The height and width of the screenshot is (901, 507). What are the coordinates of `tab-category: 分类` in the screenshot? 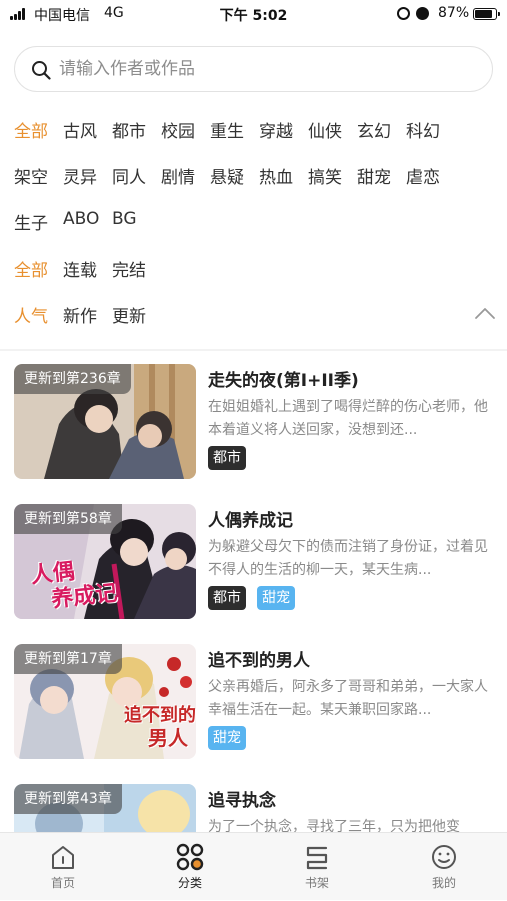 It's located at (190, 867).